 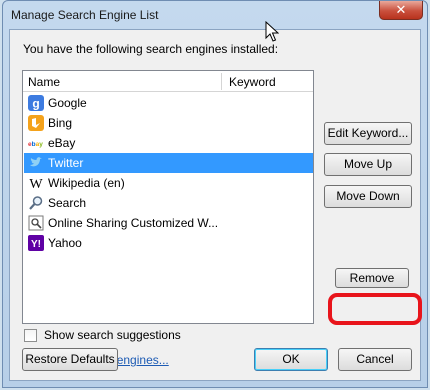 I want to click on ok-button: OK, so click(x=291, y=359).